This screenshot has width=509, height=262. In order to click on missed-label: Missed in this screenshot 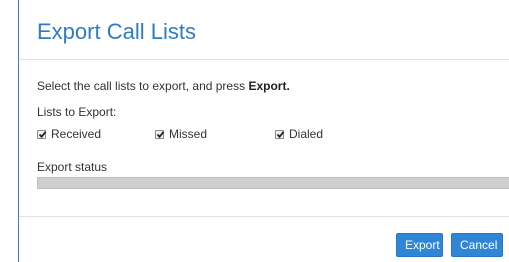, I will do `click(188, 134)`.